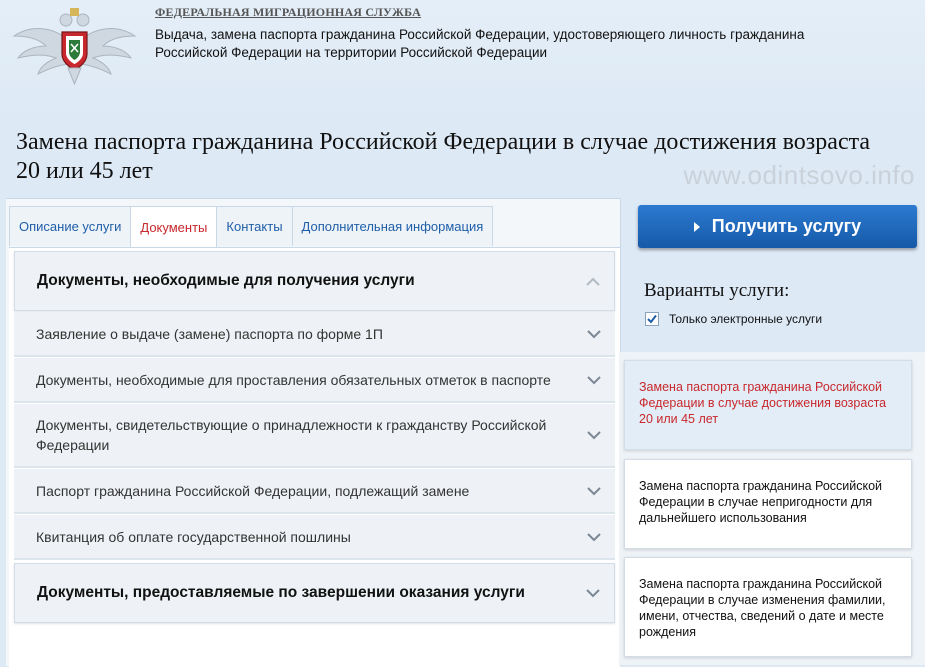 The image size is (925, 667). What do you see at coordinates (799, 175) in the screenshot?
I see `watermark: www.odintsovo.info` at bounding box center [799, 175].